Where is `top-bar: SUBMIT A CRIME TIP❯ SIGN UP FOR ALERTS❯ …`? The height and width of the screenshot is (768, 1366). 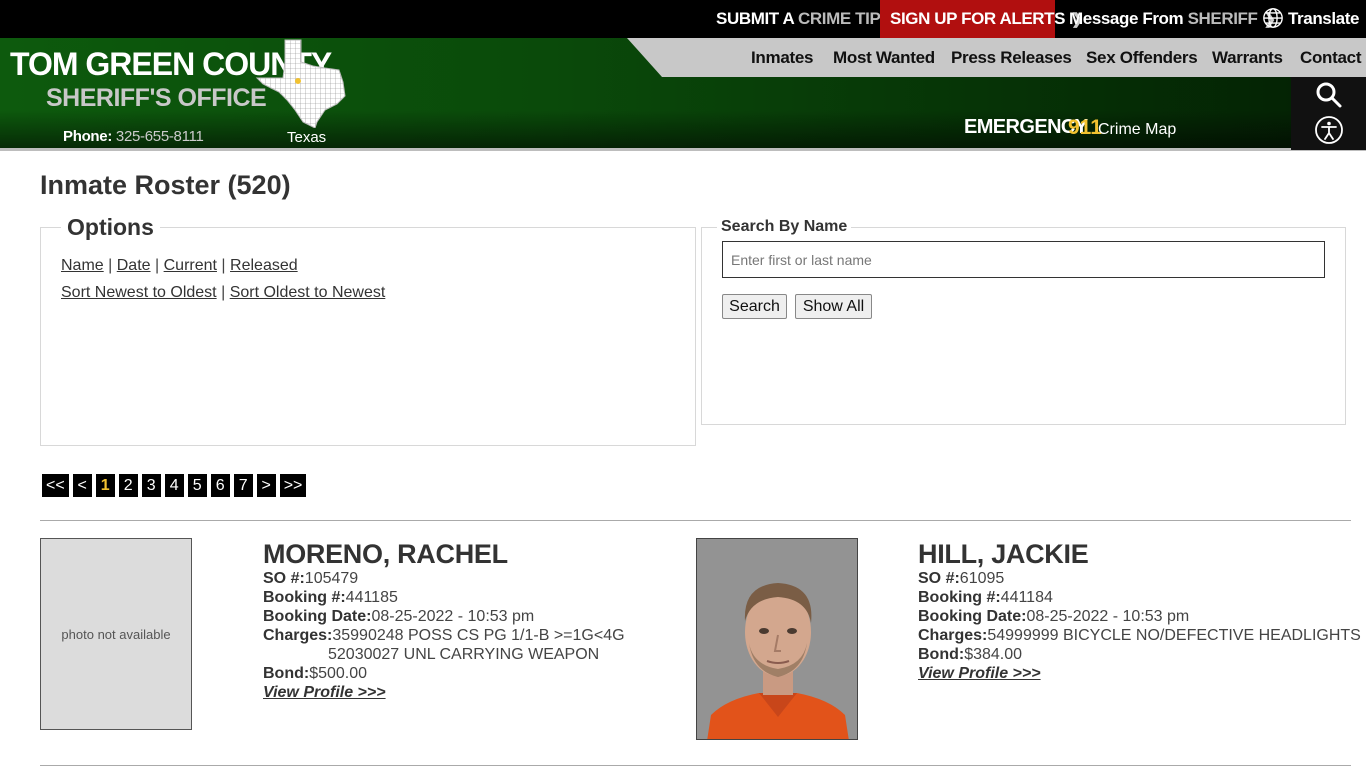 top-bar: SUBMIT A CRIME TIP❯ SIGN UP FOR ALERTS❯ … is located at coordinates (683, 19).